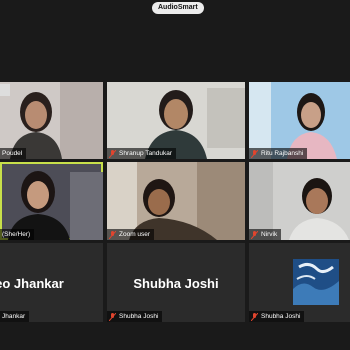 This screenshot has height=350, width=350. I want to click on participant-tile-7: Leo Jhankar Jhankar, so click(51, 282).